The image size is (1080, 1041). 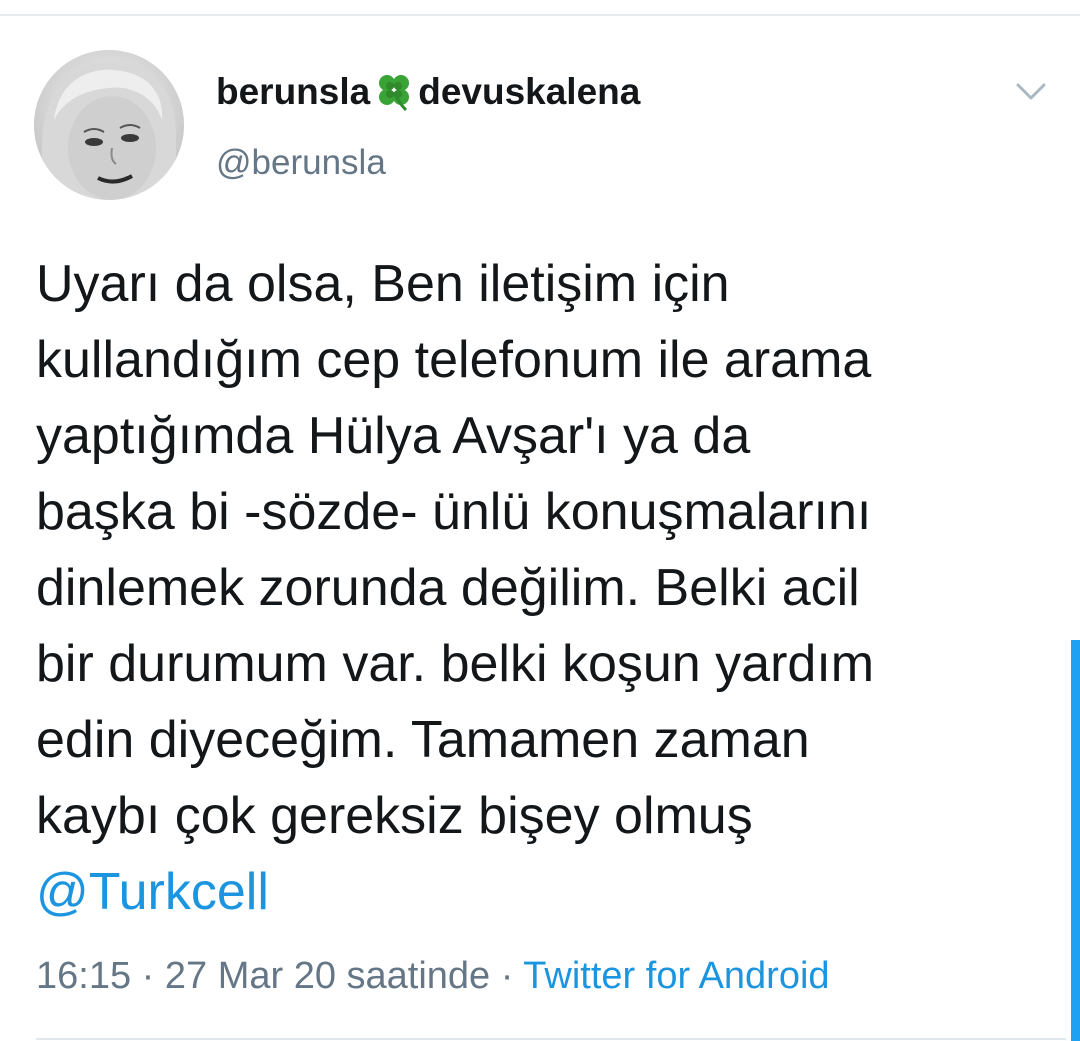 What do you see at coordinates (393, 436) in the screenshot?
I see `tweet-line: yaptığımda Hülya Avşar'ı ya da` at bounding box center [393, 436].